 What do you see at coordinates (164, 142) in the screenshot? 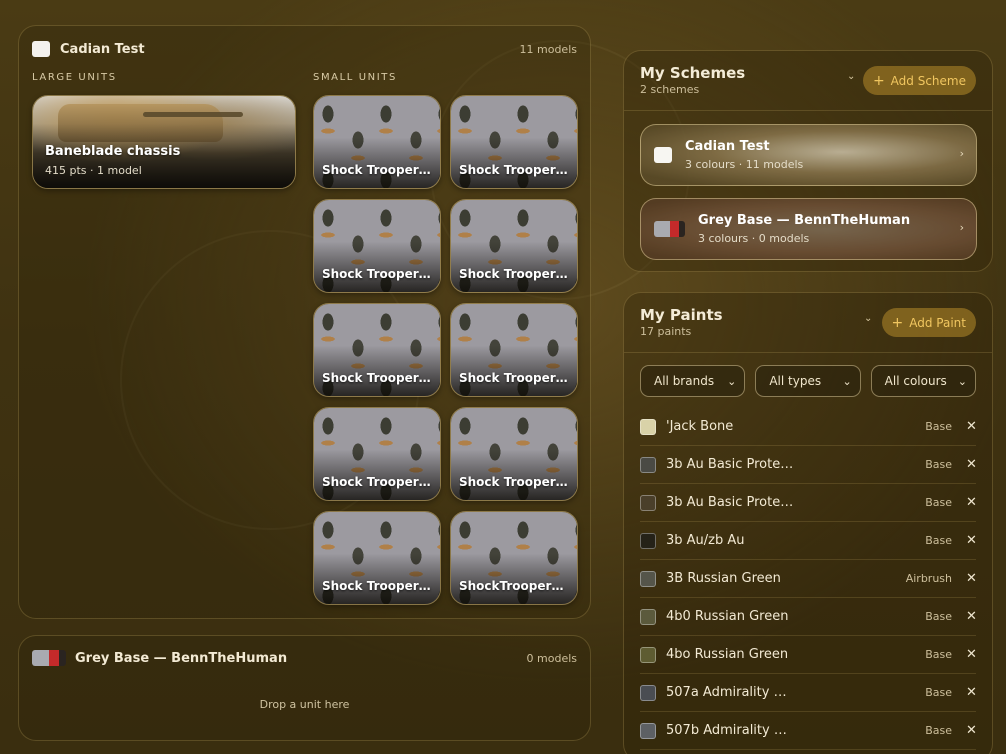
I see `unit-card-baneblade: Baneblade chassis 415 pts · 1 model` at bounding box center [164, 142].